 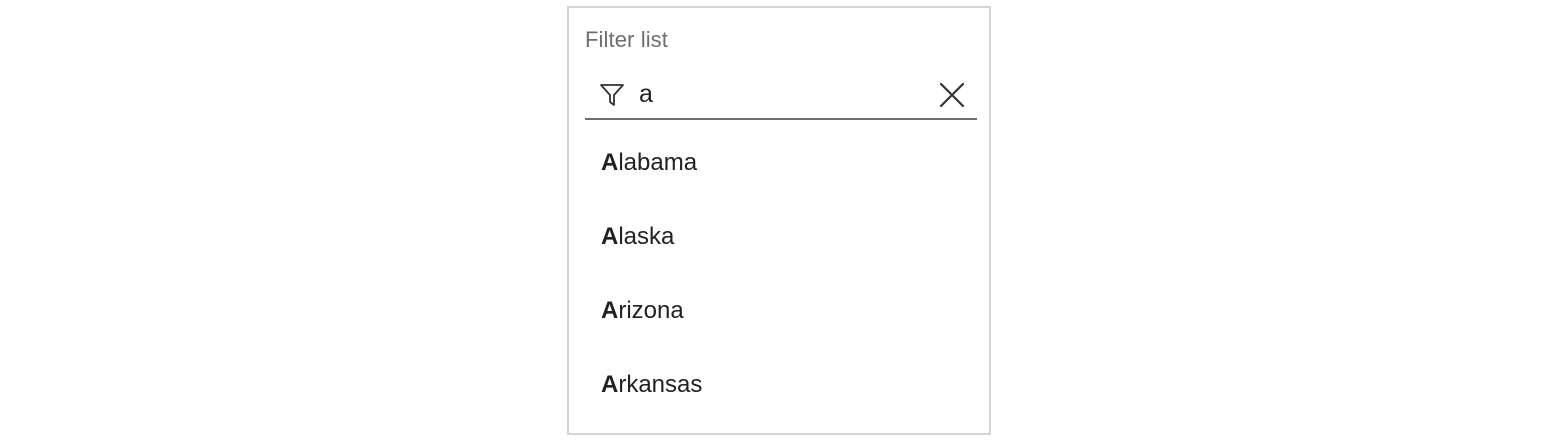 What do you see at coordinates (626, 39) in the screenshot?
I see `filter-list-label: Filter list` at bounding box center [626, 39].